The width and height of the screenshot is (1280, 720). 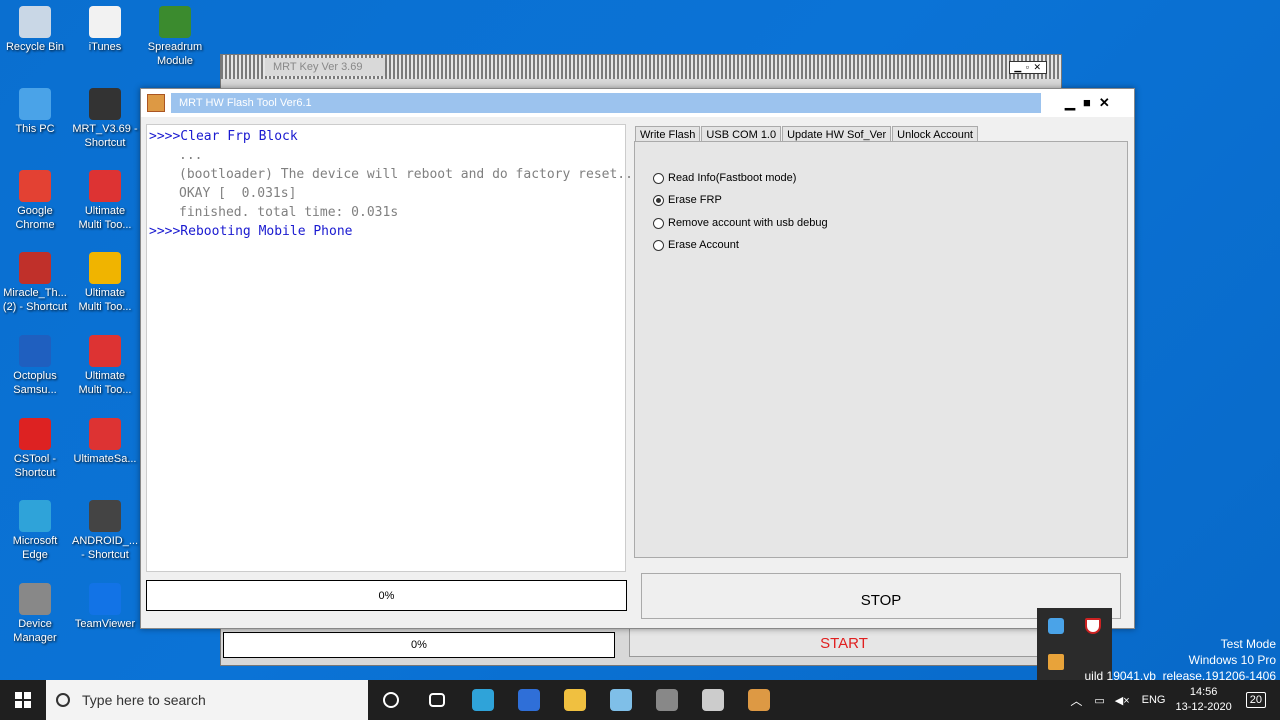 I want to click on notepad-icon, so click(x=621, y=700).